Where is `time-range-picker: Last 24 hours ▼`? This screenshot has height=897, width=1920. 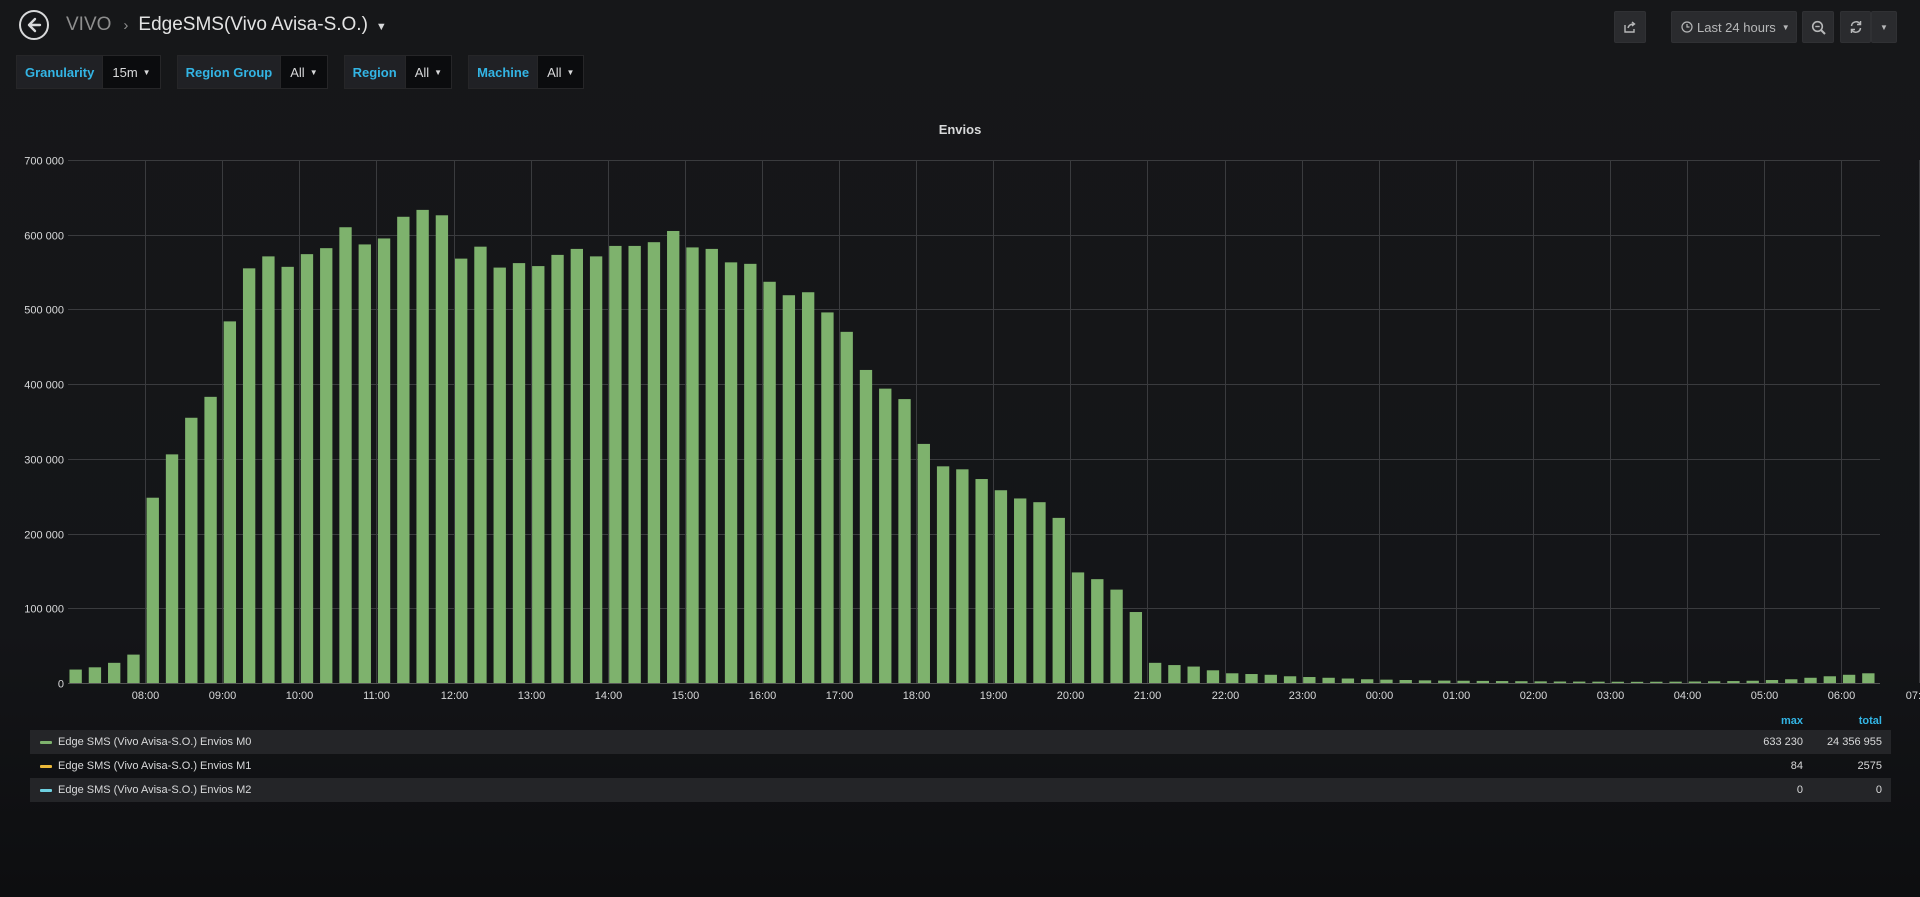 time-range-picker: Last 24 hours ▼ is located at coordinates (1734, 27).